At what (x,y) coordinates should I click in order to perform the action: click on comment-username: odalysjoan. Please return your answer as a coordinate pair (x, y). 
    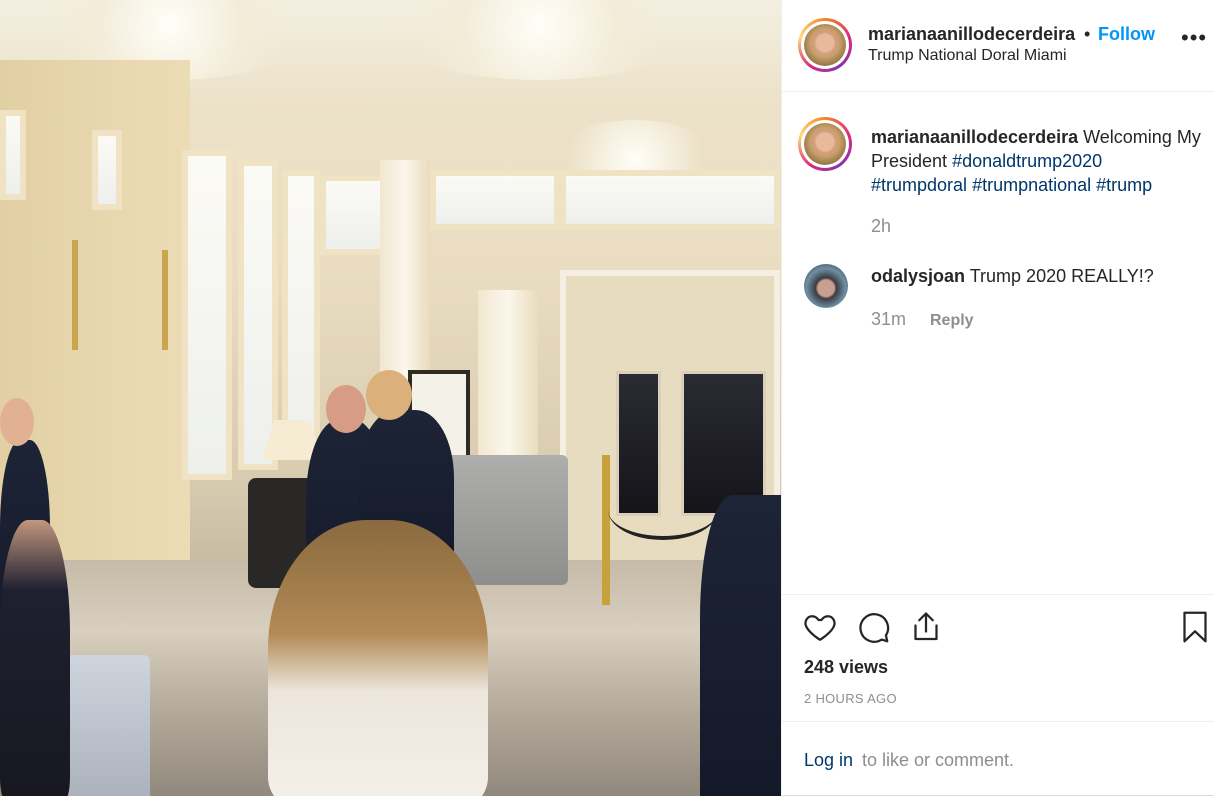
    Looking at the image, I should click on (918, 276).